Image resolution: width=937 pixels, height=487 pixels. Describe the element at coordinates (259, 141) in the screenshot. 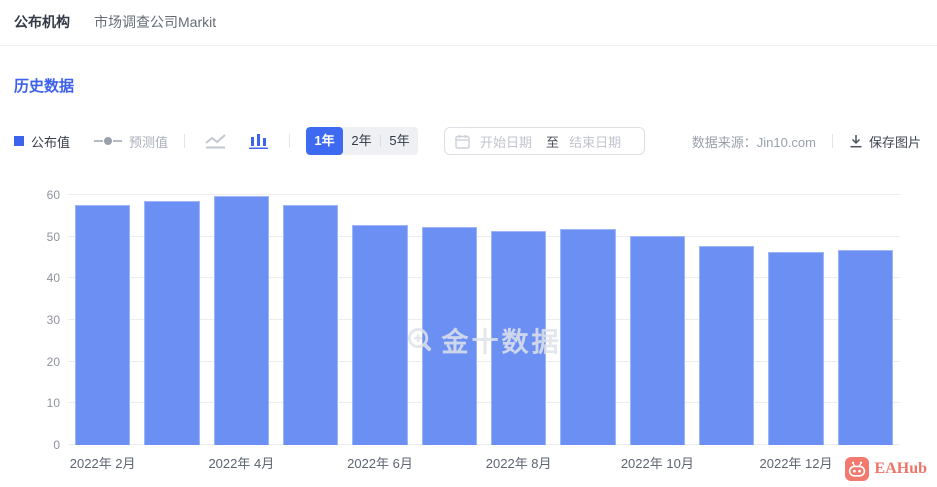

I see `bar-chart-icon` at that location.